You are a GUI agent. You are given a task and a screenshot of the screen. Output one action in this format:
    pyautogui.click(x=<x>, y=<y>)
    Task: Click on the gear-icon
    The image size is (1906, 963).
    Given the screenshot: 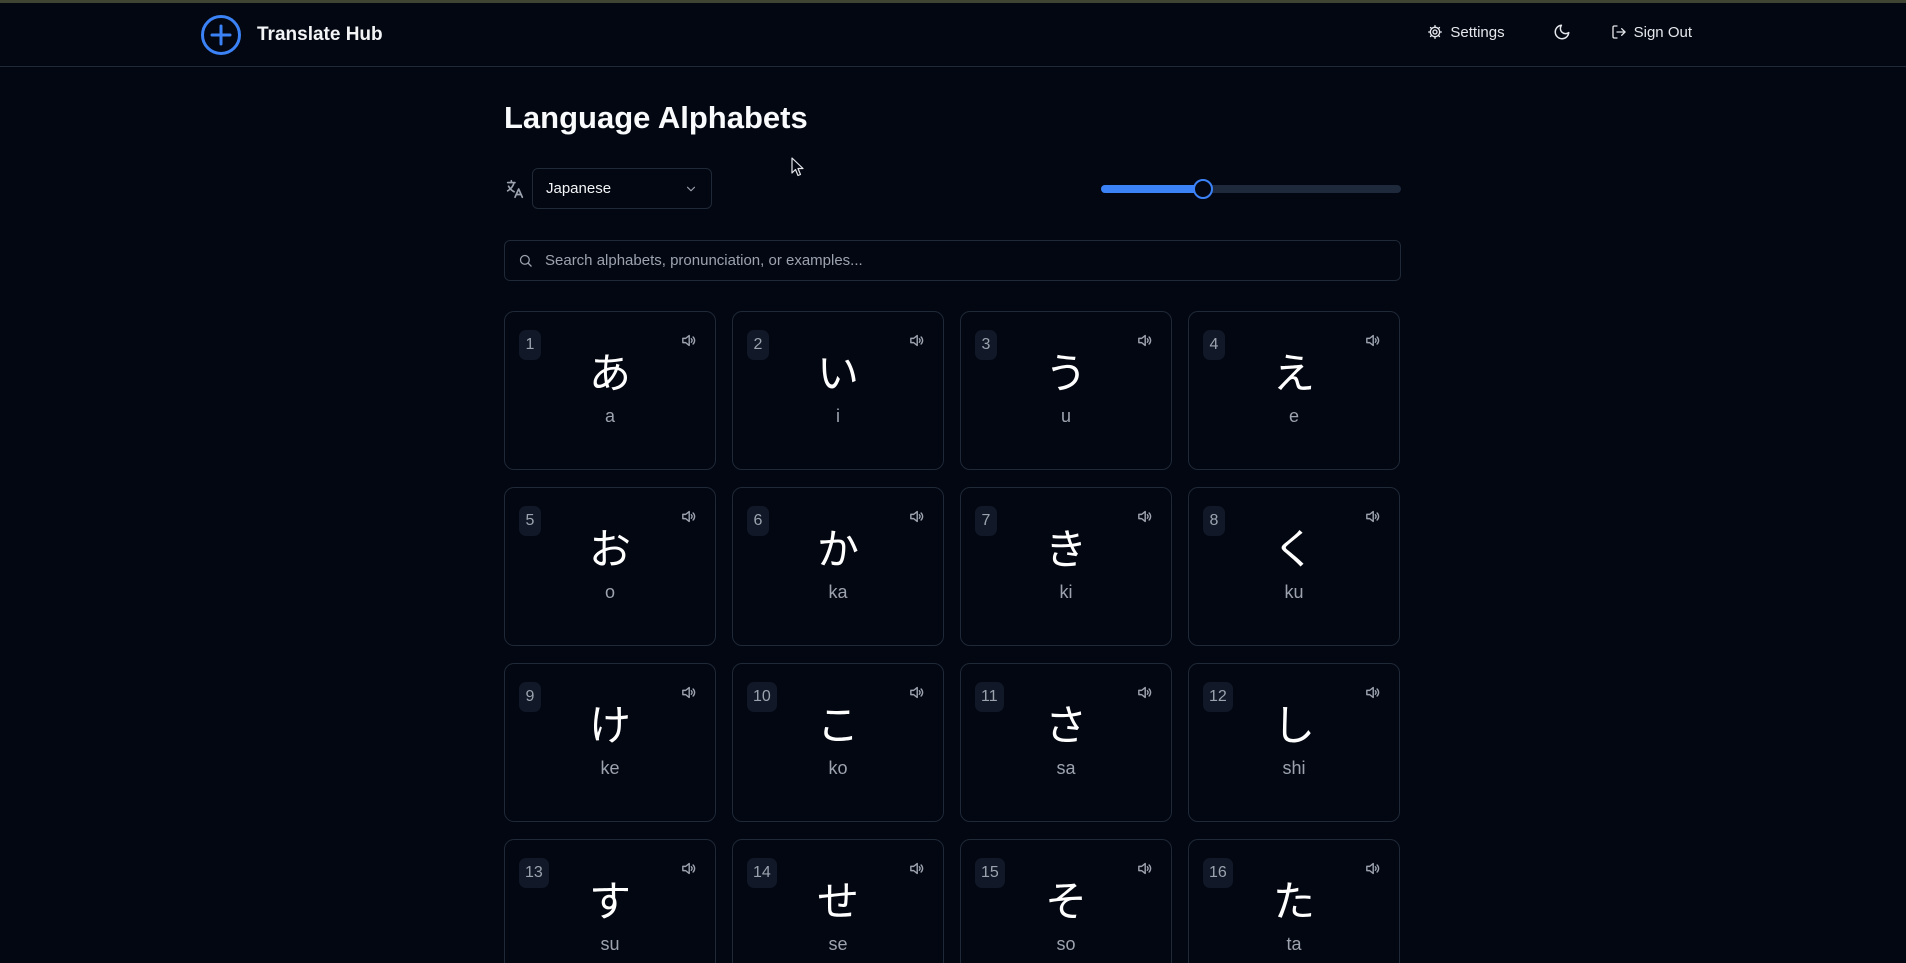 What is the action you would take?
    pyautogui.click(x=1435, y=32)
    